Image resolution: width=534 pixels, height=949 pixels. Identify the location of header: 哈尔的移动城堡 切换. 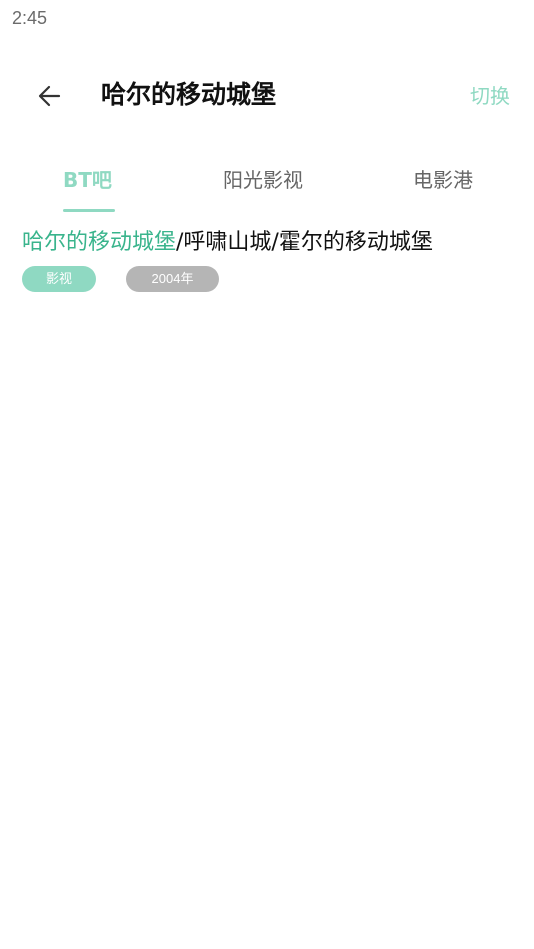
(267, 96).